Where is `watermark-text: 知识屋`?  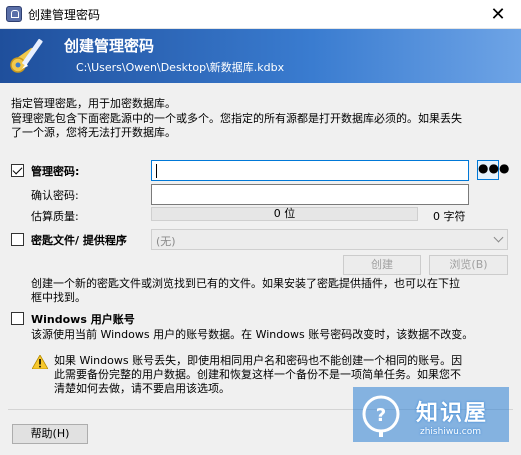 watermark-text: 知识屋 is located at coordinates (452, 413).